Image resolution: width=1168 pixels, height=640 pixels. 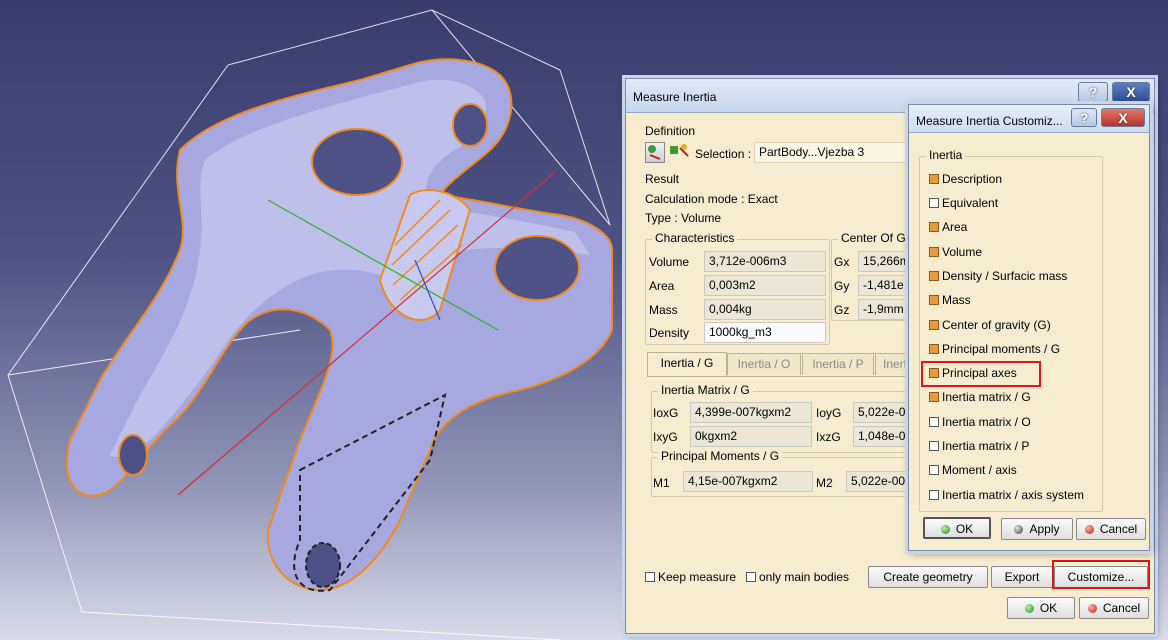 I want to click on option-density: Density / Surfacic mass, so click(x=998, y=276).